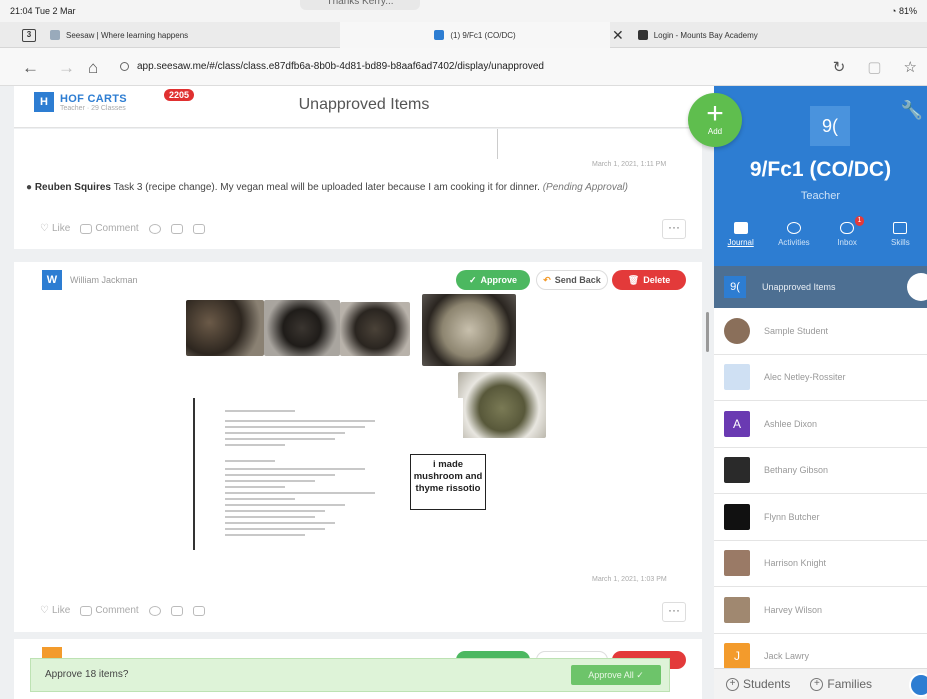 This screenshot has width=927, height=699. Describe the element at coordinates (900, 228) in the screenshot. I see `skills-icon` at that location.